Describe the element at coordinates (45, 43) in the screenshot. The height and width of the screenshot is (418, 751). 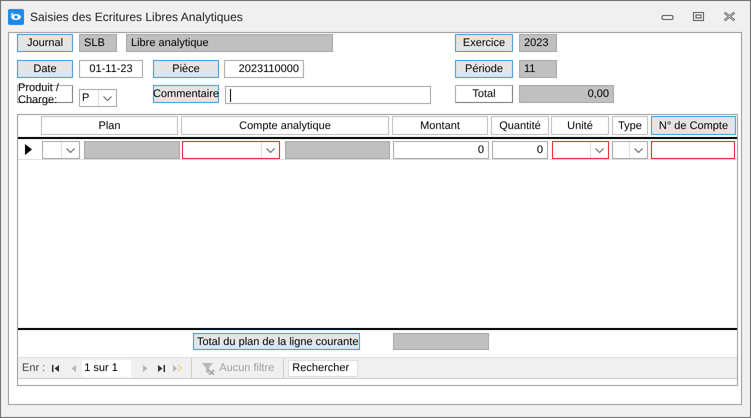
I see `journal-label: Journal` at that location.